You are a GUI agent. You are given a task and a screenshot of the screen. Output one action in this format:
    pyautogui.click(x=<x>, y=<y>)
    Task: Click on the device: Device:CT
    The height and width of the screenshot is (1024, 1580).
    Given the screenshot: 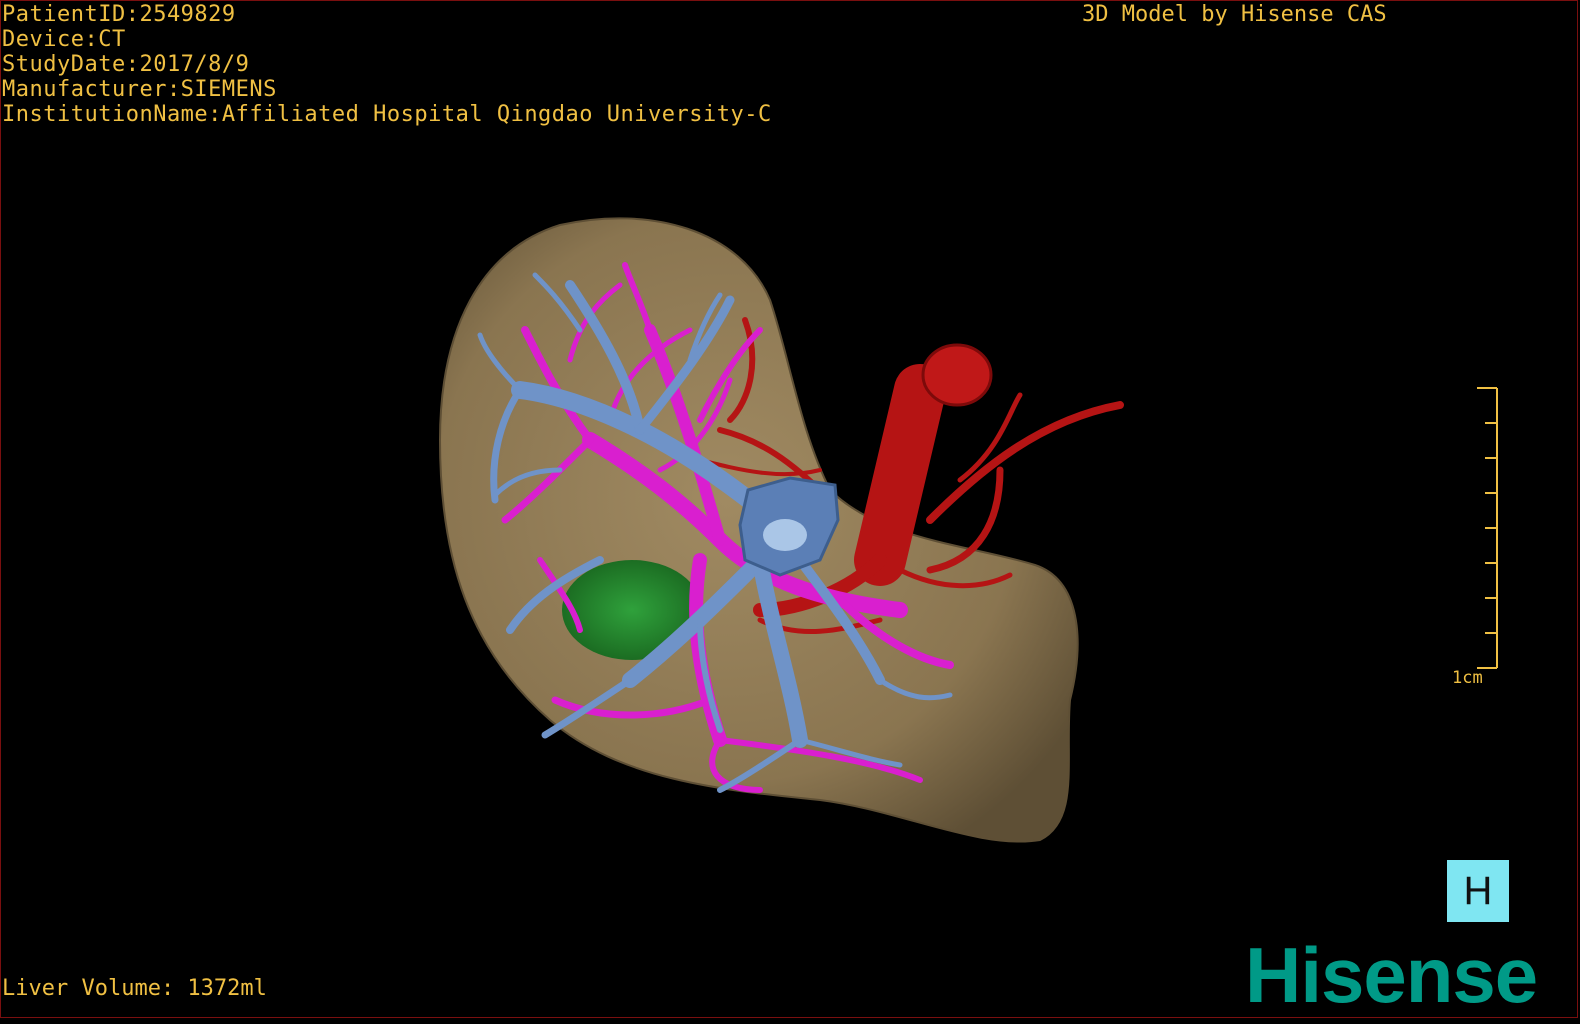 What is the action you would take?
    pyautogui.click(x=64, y=39)
    